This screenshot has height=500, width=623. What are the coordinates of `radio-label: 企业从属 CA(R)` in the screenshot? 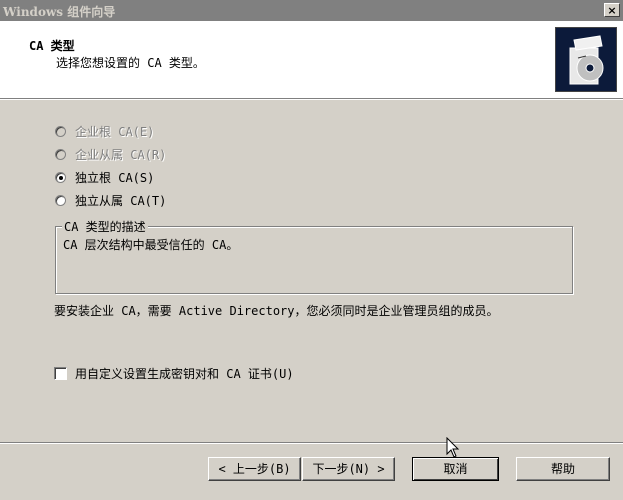 It's located at (121, 155).